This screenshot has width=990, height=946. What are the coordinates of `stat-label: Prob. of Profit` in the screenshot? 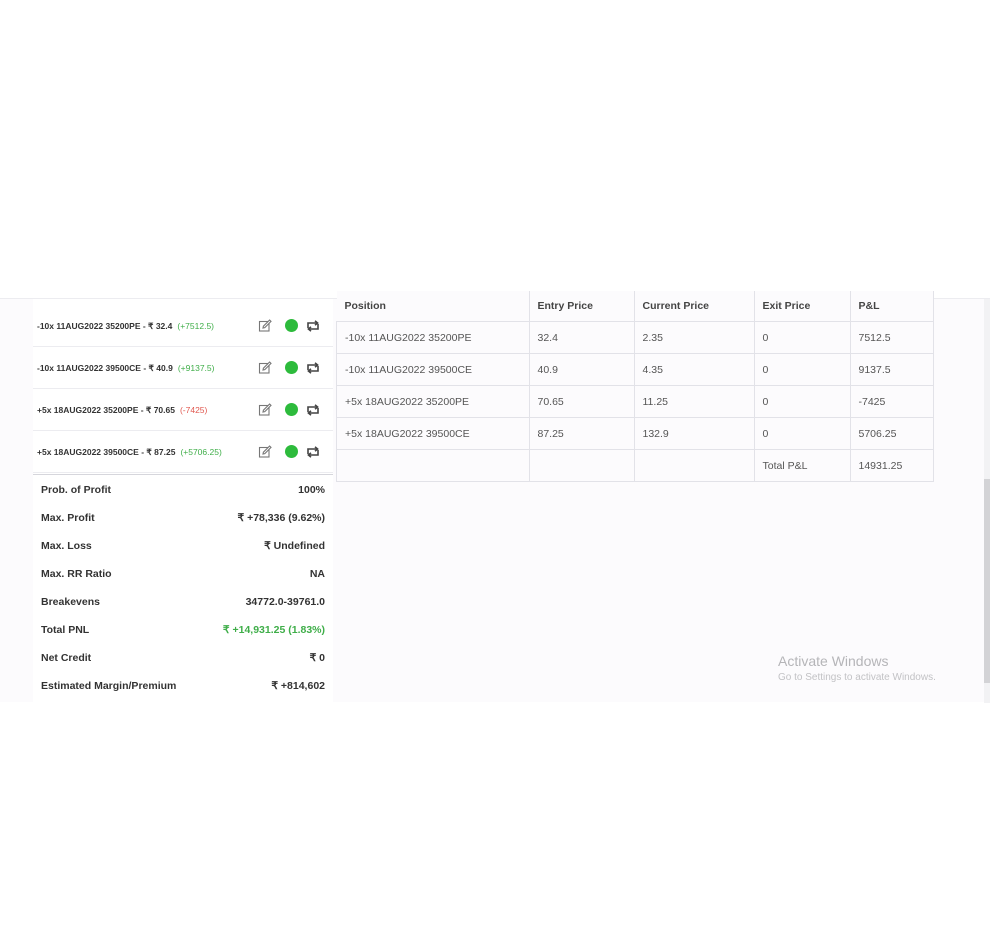 It's located at (76, 490).